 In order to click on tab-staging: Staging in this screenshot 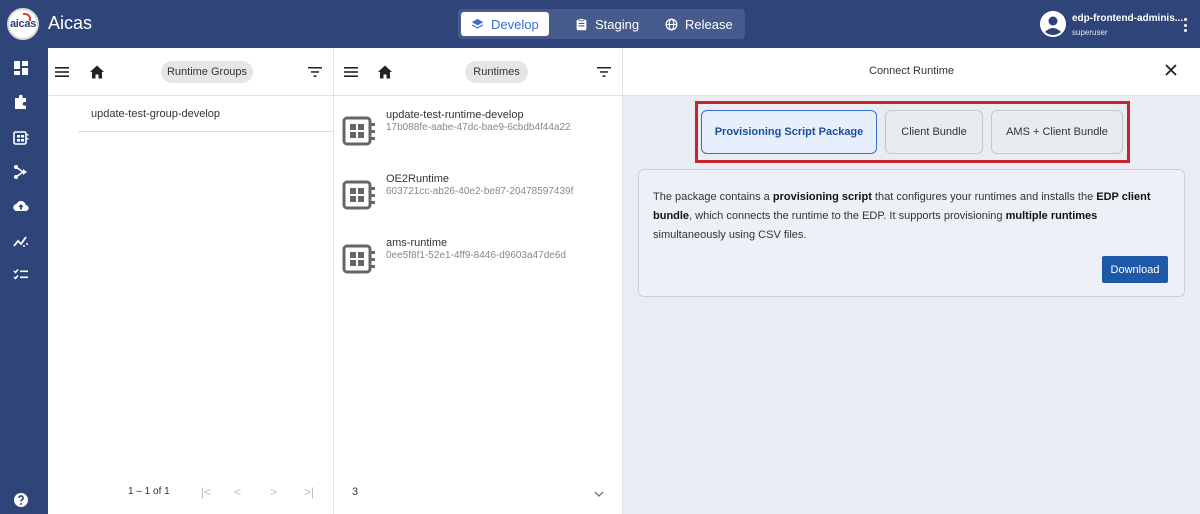, I will do `click(607, 24)`.